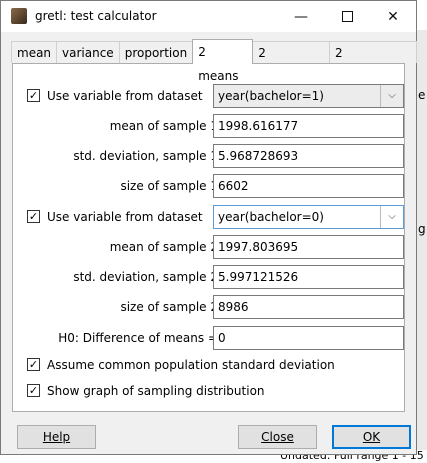 The height and width of the screenshot is (463, 427). I want to click on sample1-sd-label: std. deviation, sample 1, so click(145, 156).